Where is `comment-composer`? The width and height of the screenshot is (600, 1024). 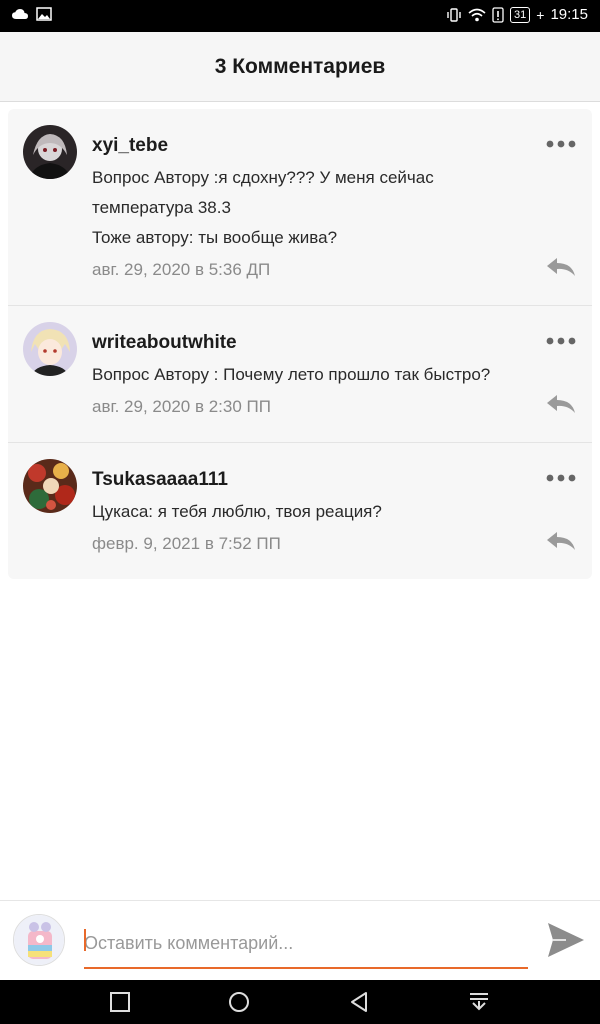
comment-composer is located at coordinates (300, 940).